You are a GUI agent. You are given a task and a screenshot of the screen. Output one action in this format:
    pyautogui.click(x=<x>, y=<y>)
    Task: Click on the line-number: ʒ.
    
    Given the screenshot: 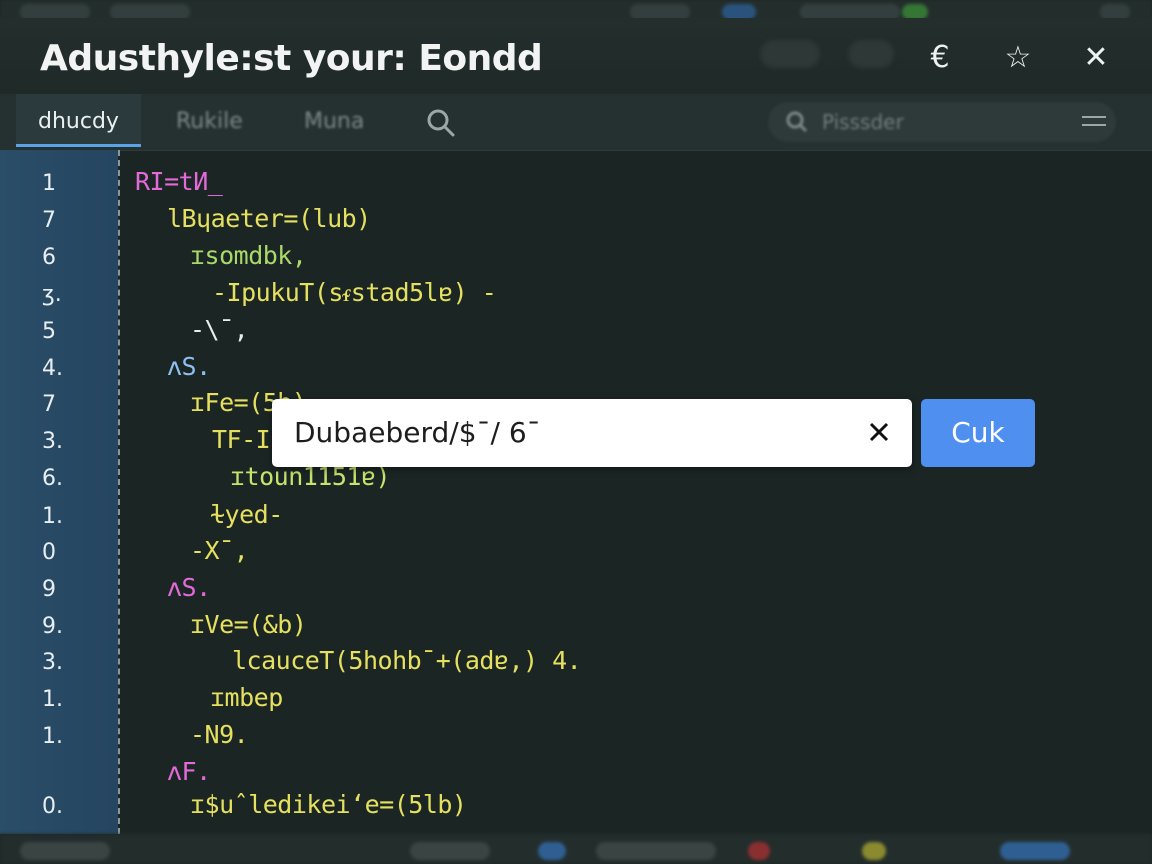 What is the action you would take?
    pyautogui.click(x=52, y=294)
    